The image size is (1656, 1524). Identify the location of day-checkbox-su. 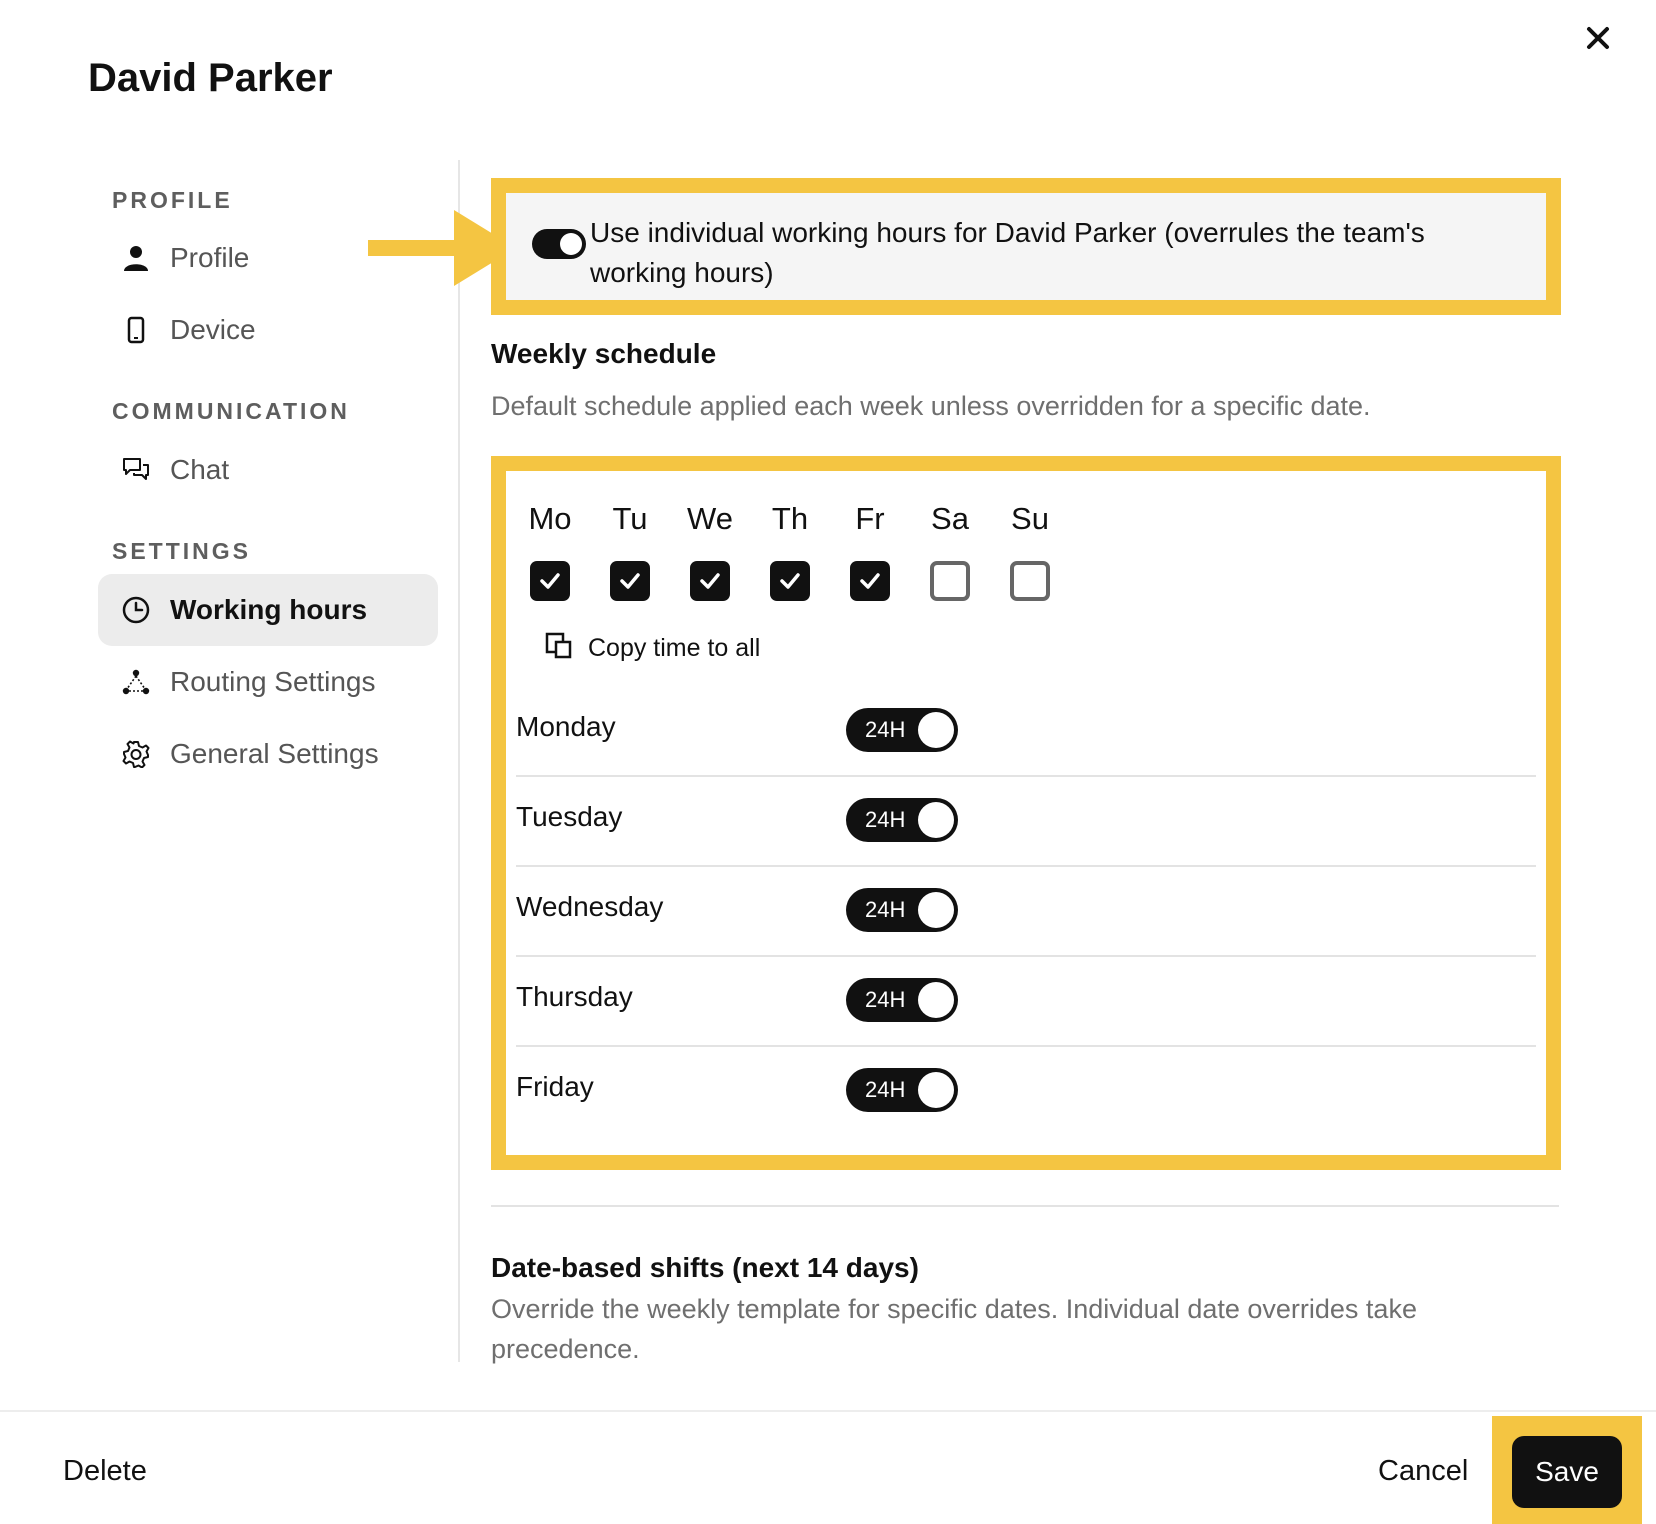
(1030, 581).